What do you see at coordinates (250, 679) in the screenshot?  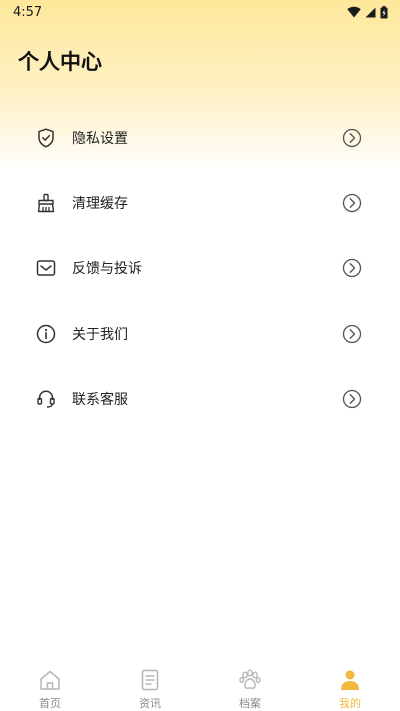 I see `paw-icon` at bounding box center [250, 679].